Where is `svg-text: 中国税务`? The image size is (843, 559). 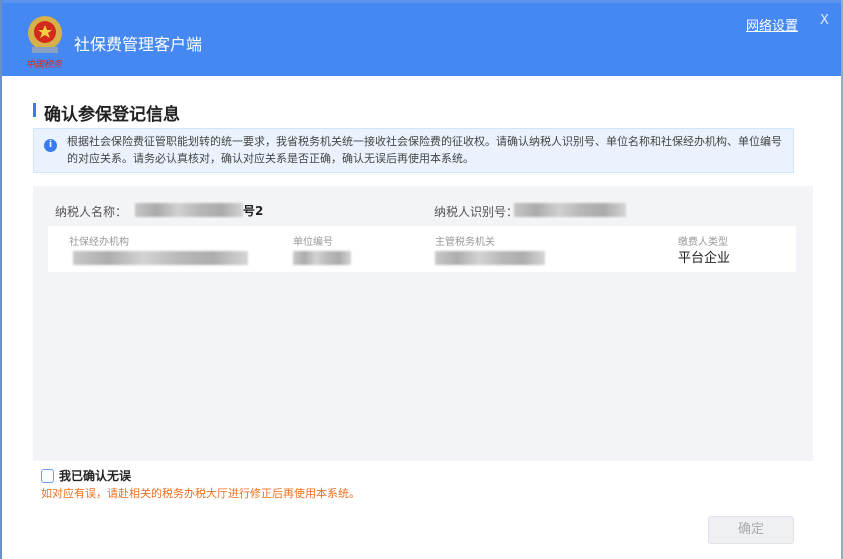
svg-text: 中国税务 is located at coordinates (44, 64).